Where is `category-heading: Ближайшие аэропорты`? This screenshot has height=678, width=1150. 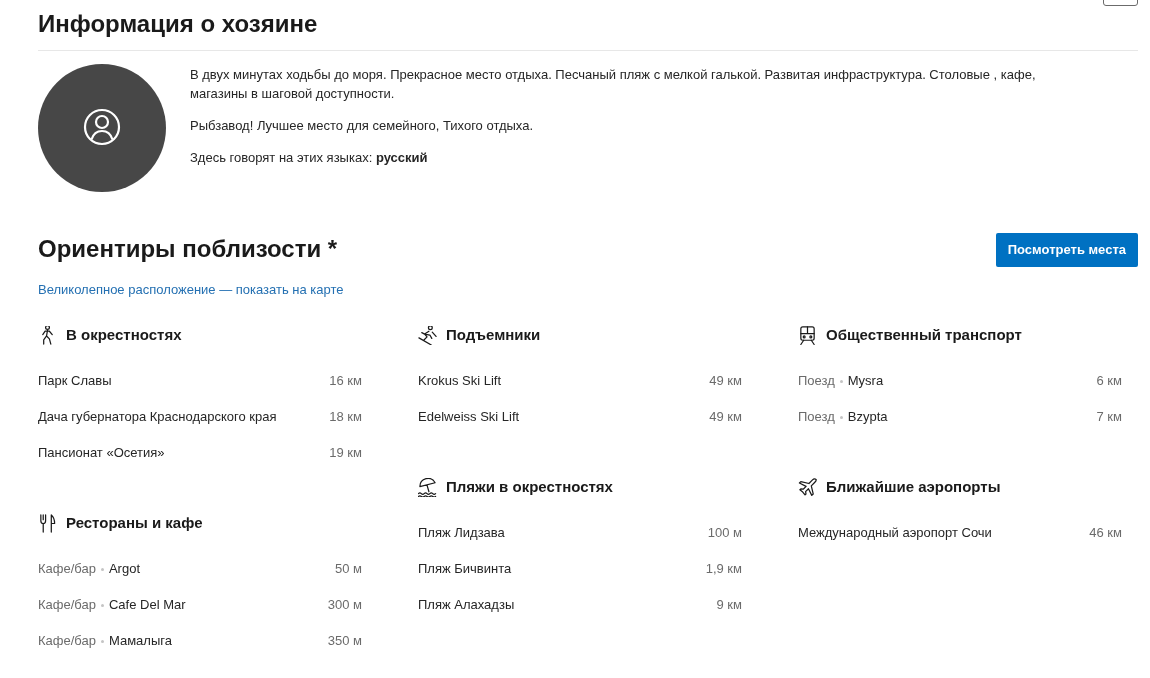 category-heading: Ближайшие аэропорты is located at coordinates (913, 486).